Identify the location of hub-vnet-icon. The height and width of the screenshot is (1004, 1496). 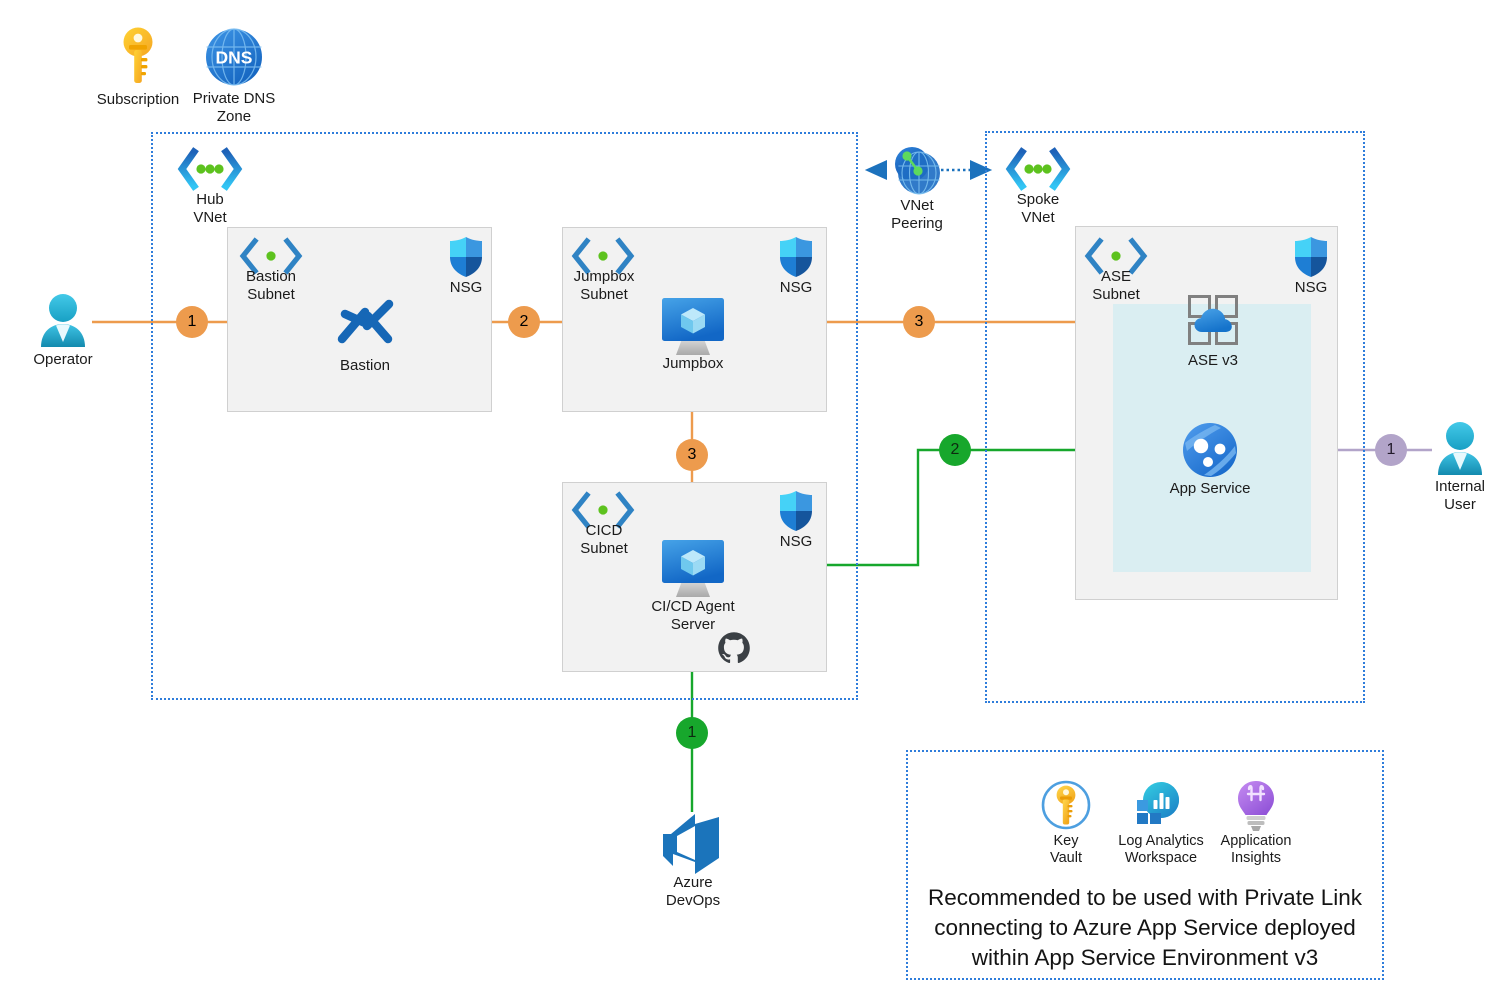
(210, 169).